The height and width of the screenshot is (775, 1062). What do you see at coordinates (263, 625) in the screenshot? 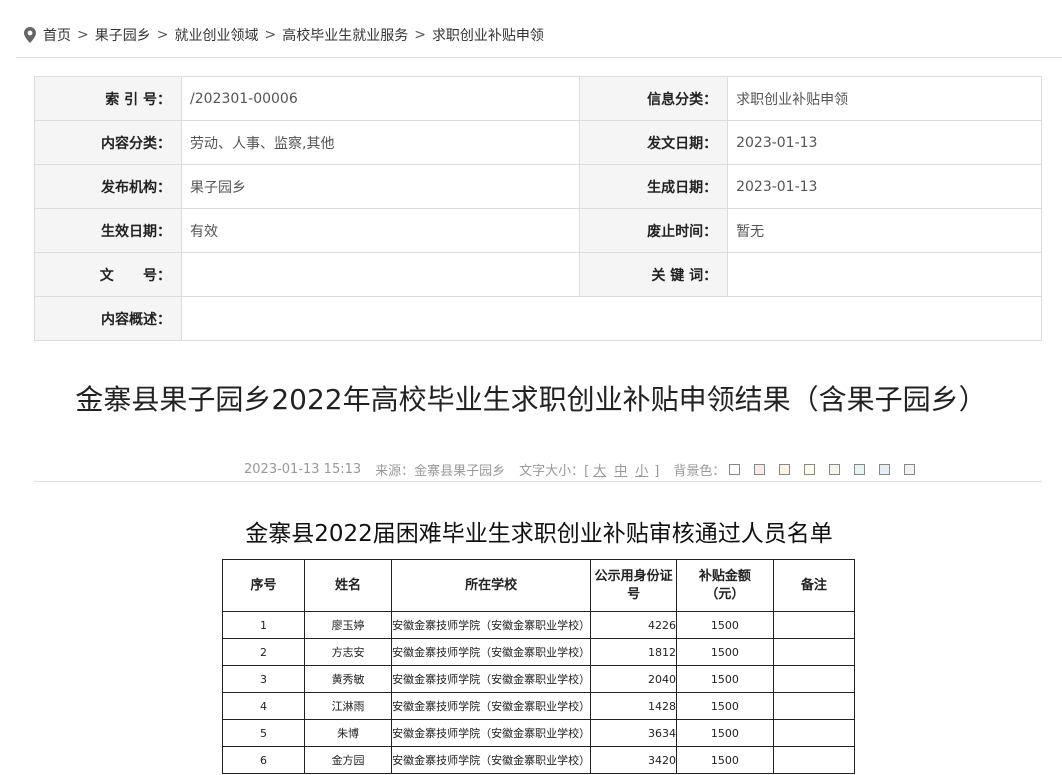
I see `cell-no: 1` at bounding box center [263, 625].